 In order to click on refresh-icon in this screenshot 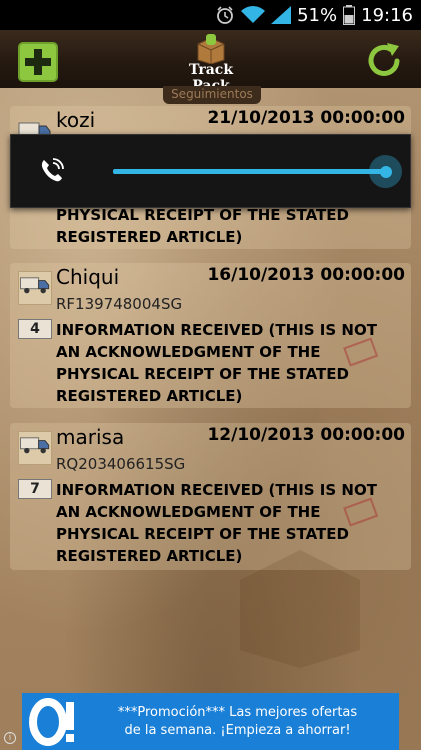, I will do `click(384, 59)`.